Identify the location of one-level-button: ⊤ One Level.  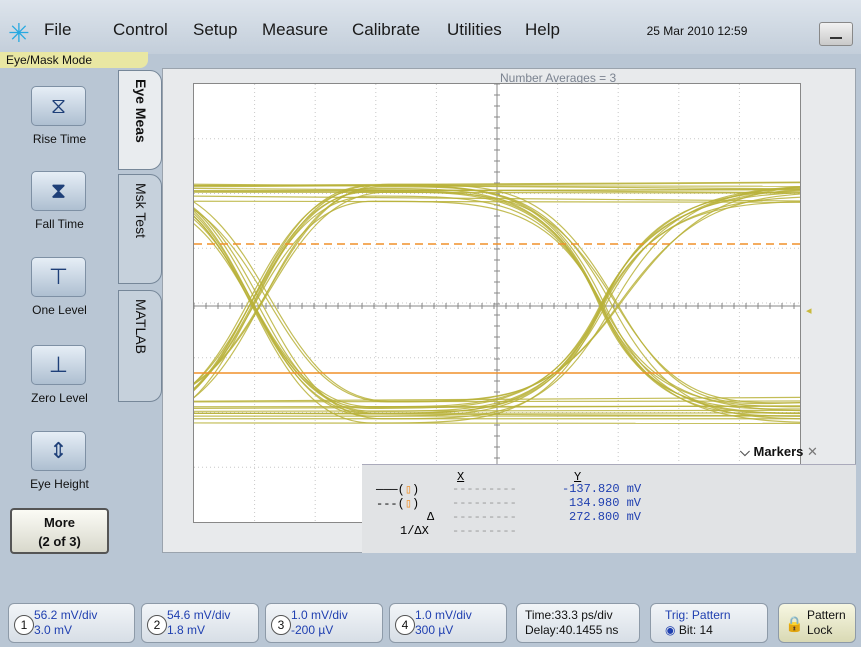
(59, 285).